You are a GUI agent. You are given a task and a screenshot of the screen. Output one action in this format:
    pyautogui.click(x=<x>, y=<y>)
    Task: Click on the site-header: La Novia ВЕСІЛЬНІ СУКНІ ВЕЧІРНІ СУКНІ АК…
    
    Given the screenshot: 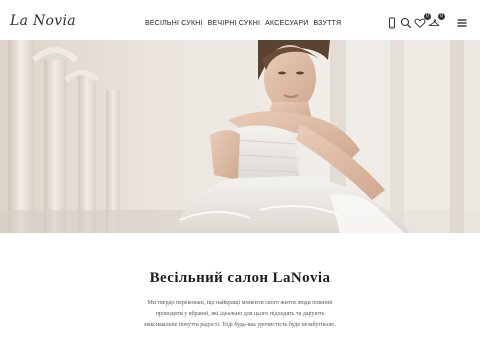 What is the action you would take?
    pyautogui.click(x=240, y=20)
    